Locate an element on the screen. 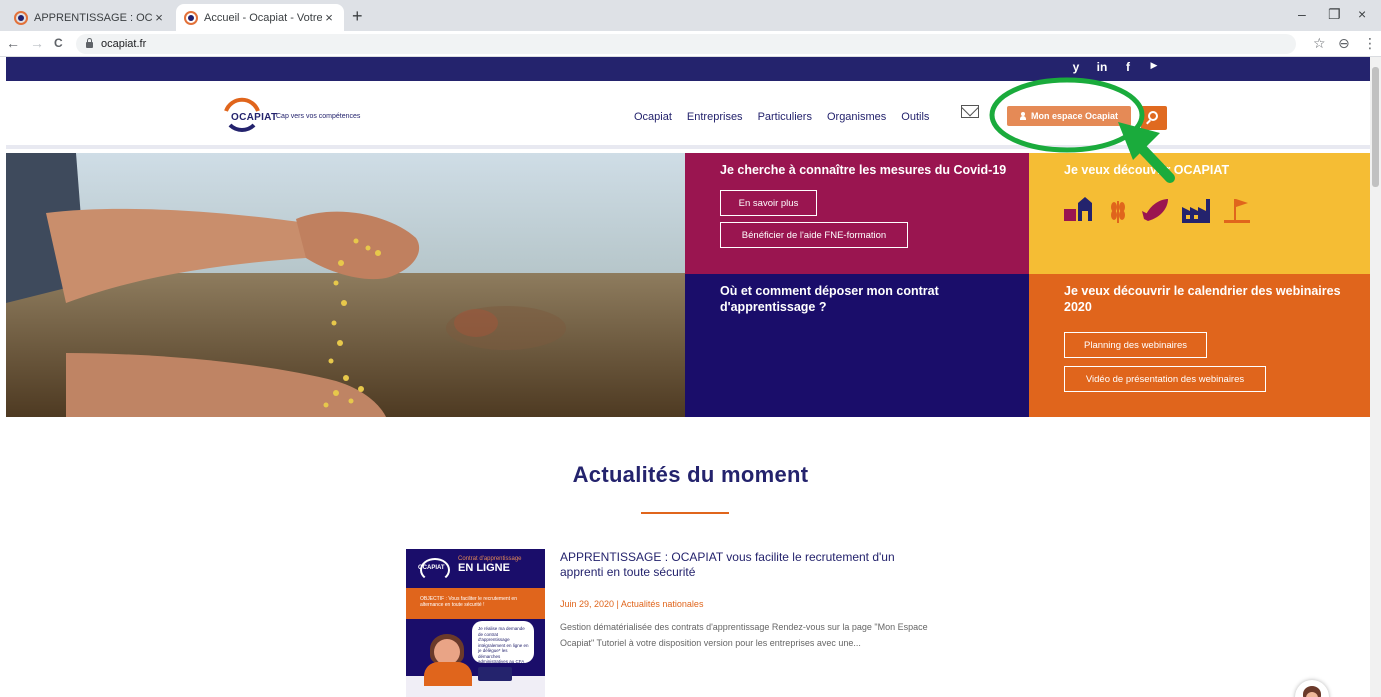 Image resolution: width=1381 pixels, height=697 pixels. browser-tab-apprentissage: APPRENTISSAGE : OCAPIAT vous × is located at coordinates (90, 17).